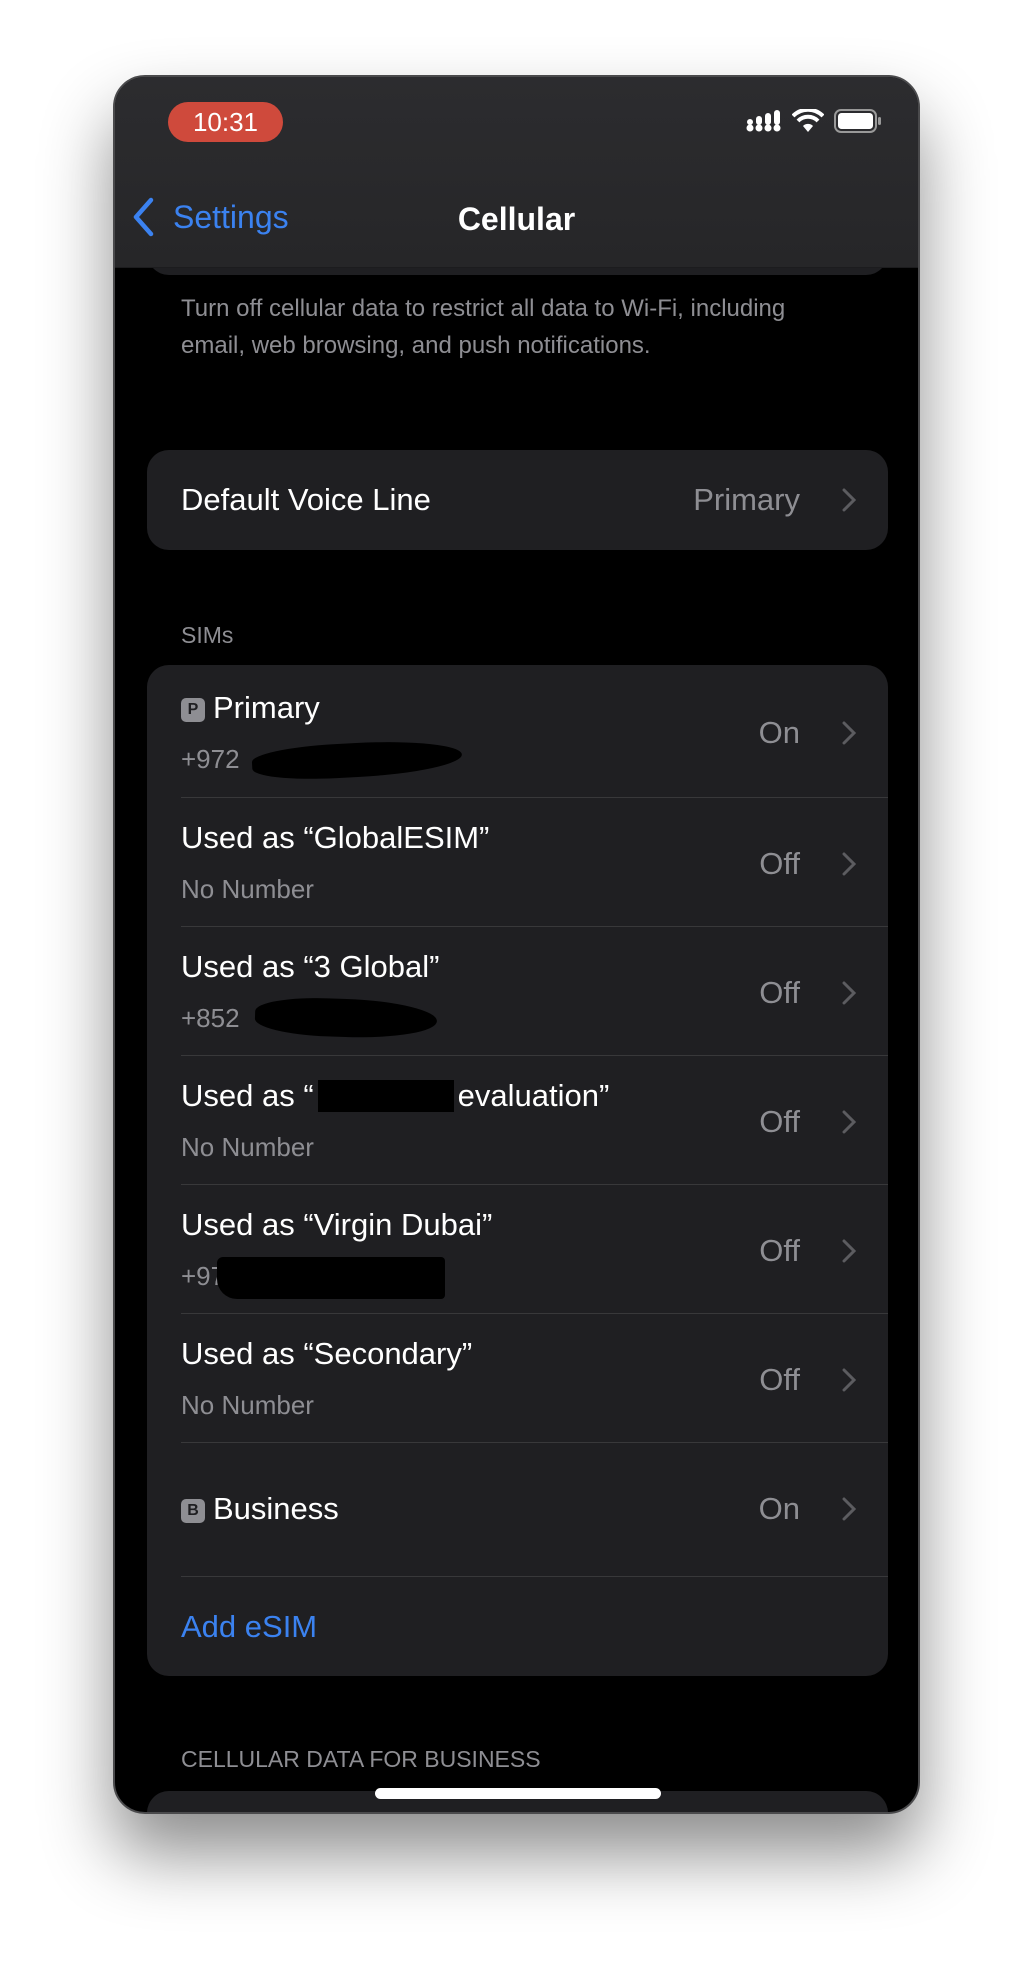 This screenshot has width=1036, height=1972. What do you see at coordinates (517, 1120) in the screenshot?
I see `sim-row-evaluation: Used as “ evaluation” No Number Off` at bounding box center [517, 1120].